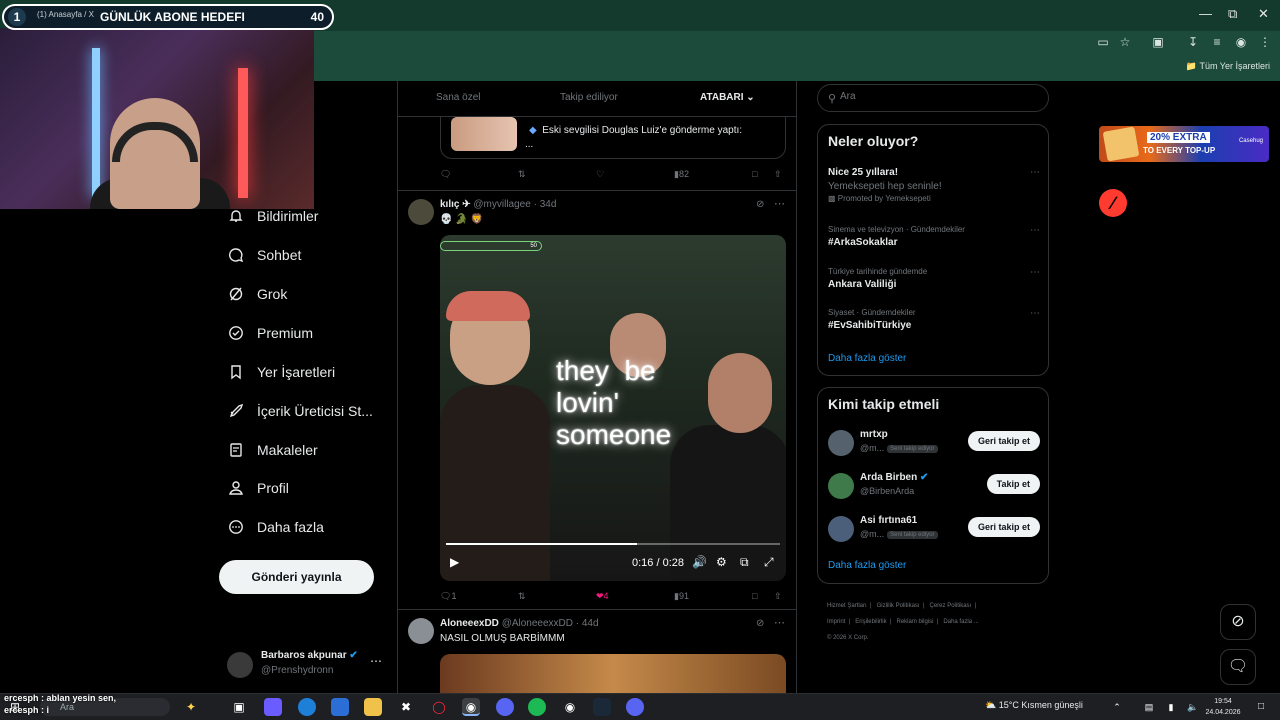 This screenshot has height=720, width=1280. Describe the element at coordinates (635, 707) in the screenshot. I see `app-icon` at that location.